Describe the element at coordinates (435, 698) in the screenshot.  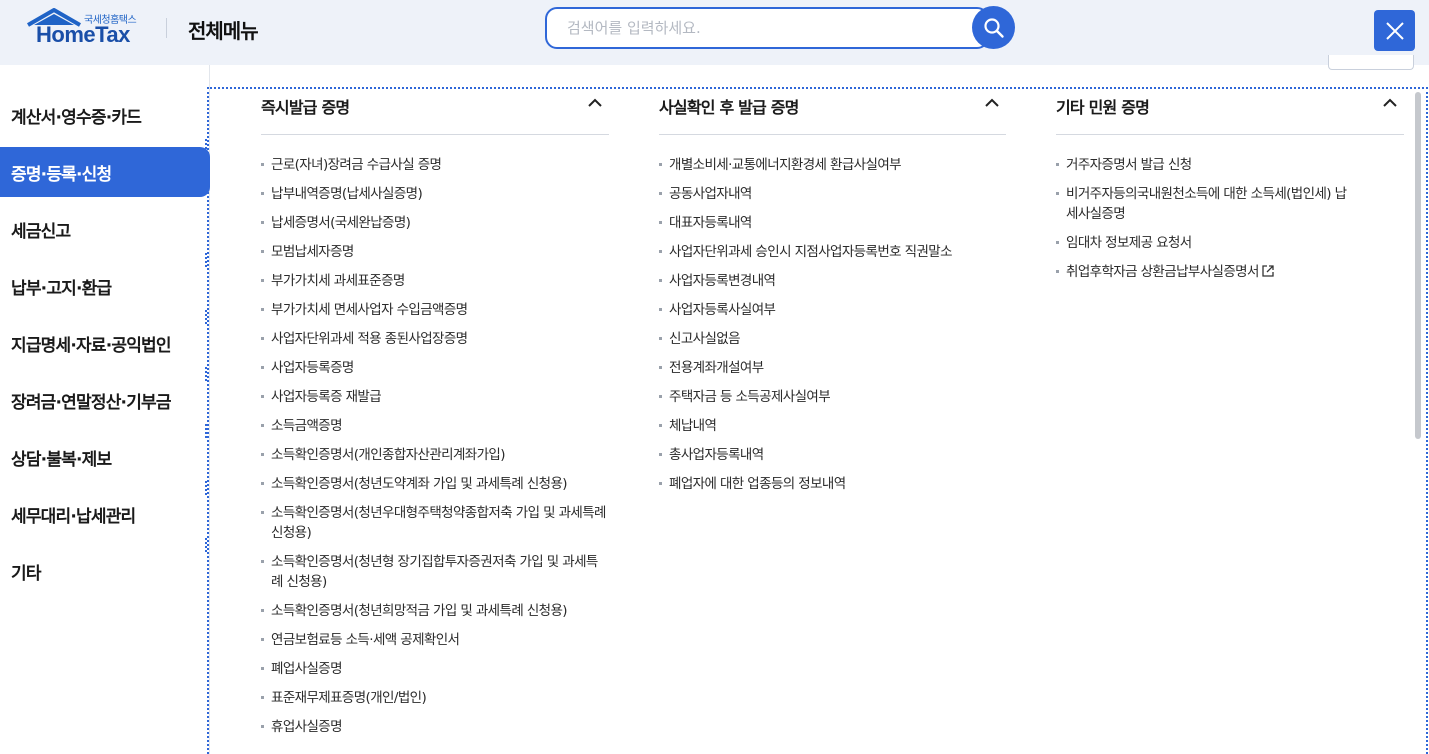
I see `list-item: 표준재무제표증명(개인/법인)` at that location.